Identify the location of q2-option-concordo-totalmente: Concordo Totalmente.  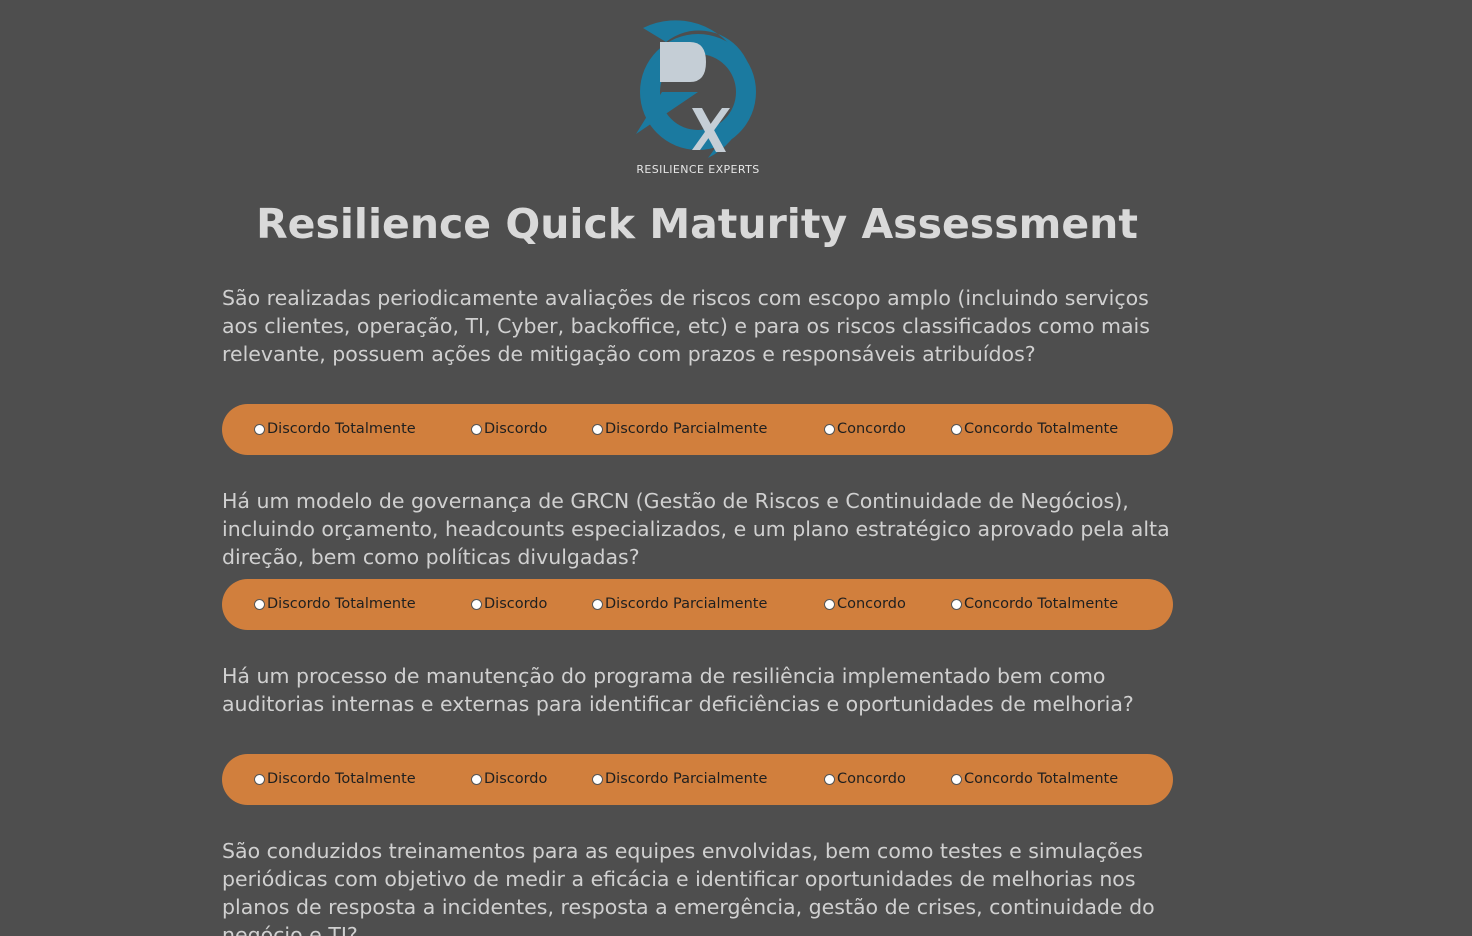
(1034, 604).